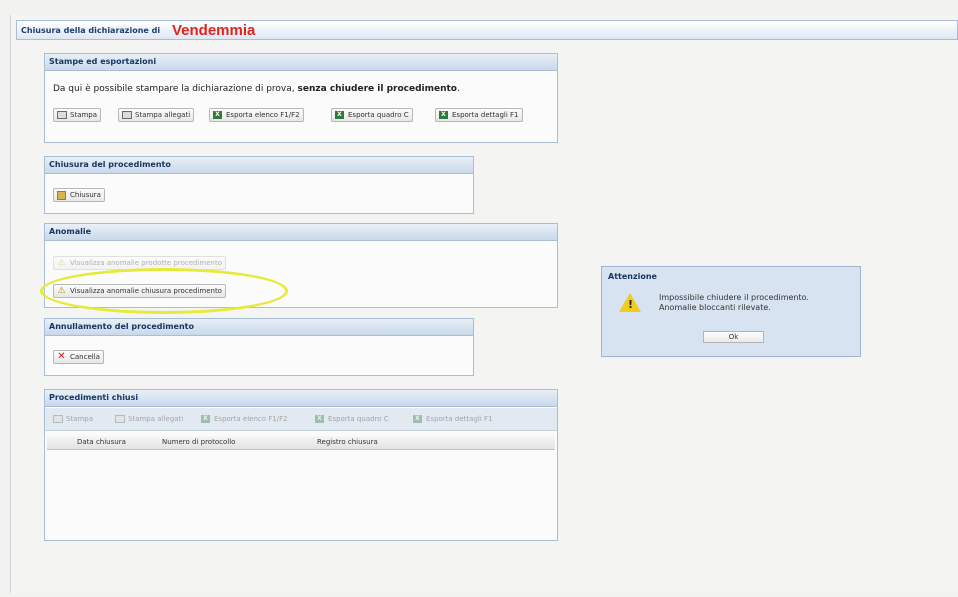  I want to click on chiusi-esporta-quadro-button: X Esporta quadro C, so click(352, 419).